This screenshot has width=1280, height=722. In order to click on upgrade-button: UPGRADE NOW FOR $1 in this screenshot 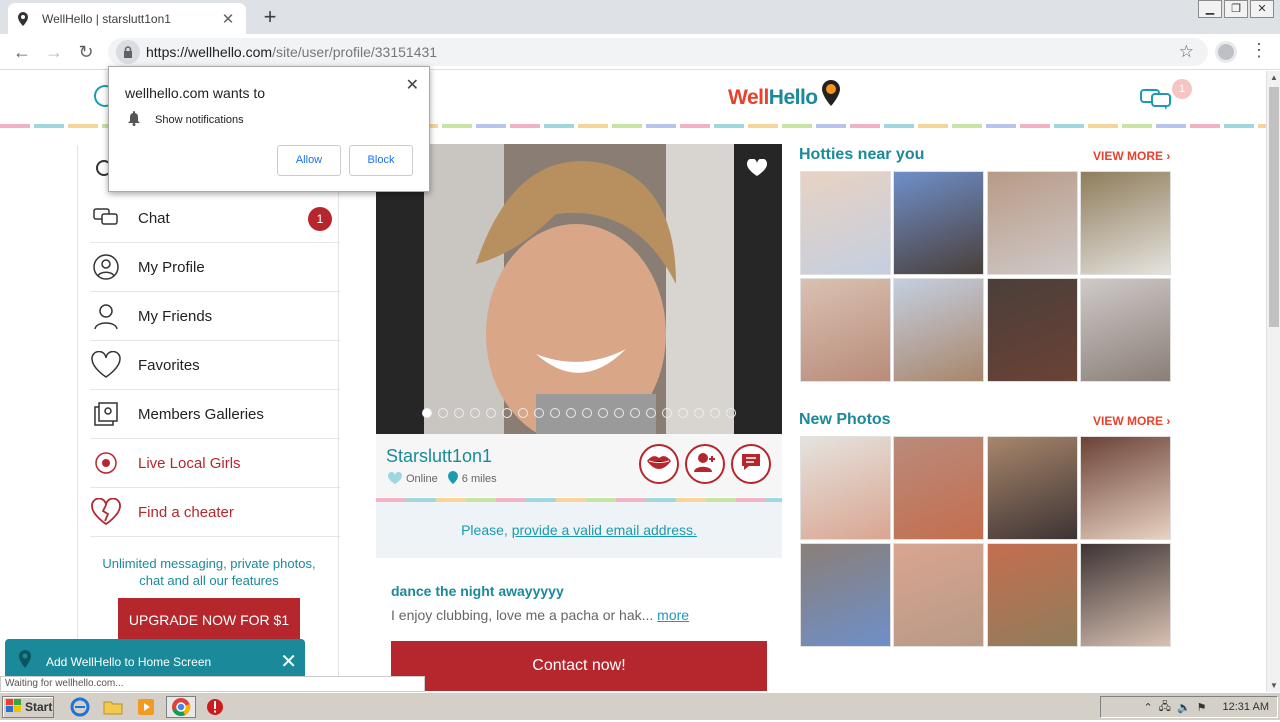, I will do `click(209, 620)`.